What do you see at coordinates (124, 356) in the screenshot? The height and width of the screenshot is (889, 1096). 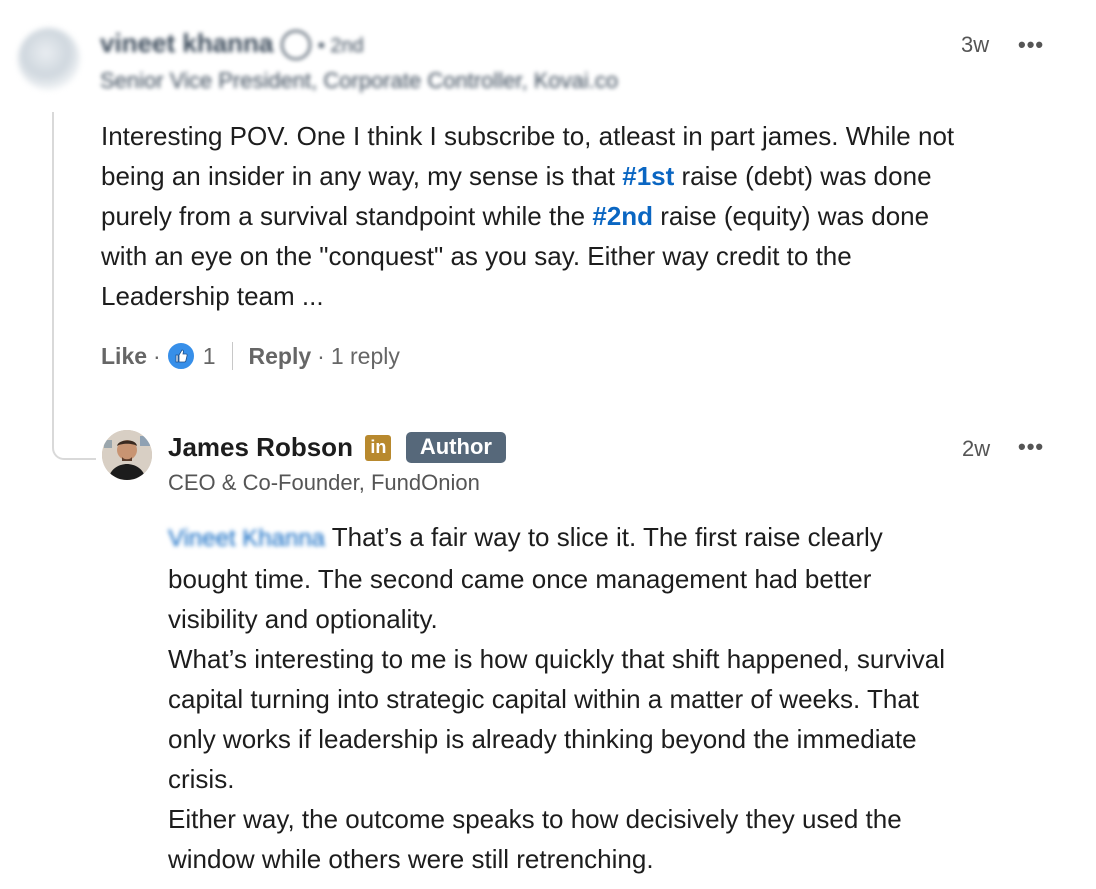 I see `like-button: Like` at bounding box center [124, 356].